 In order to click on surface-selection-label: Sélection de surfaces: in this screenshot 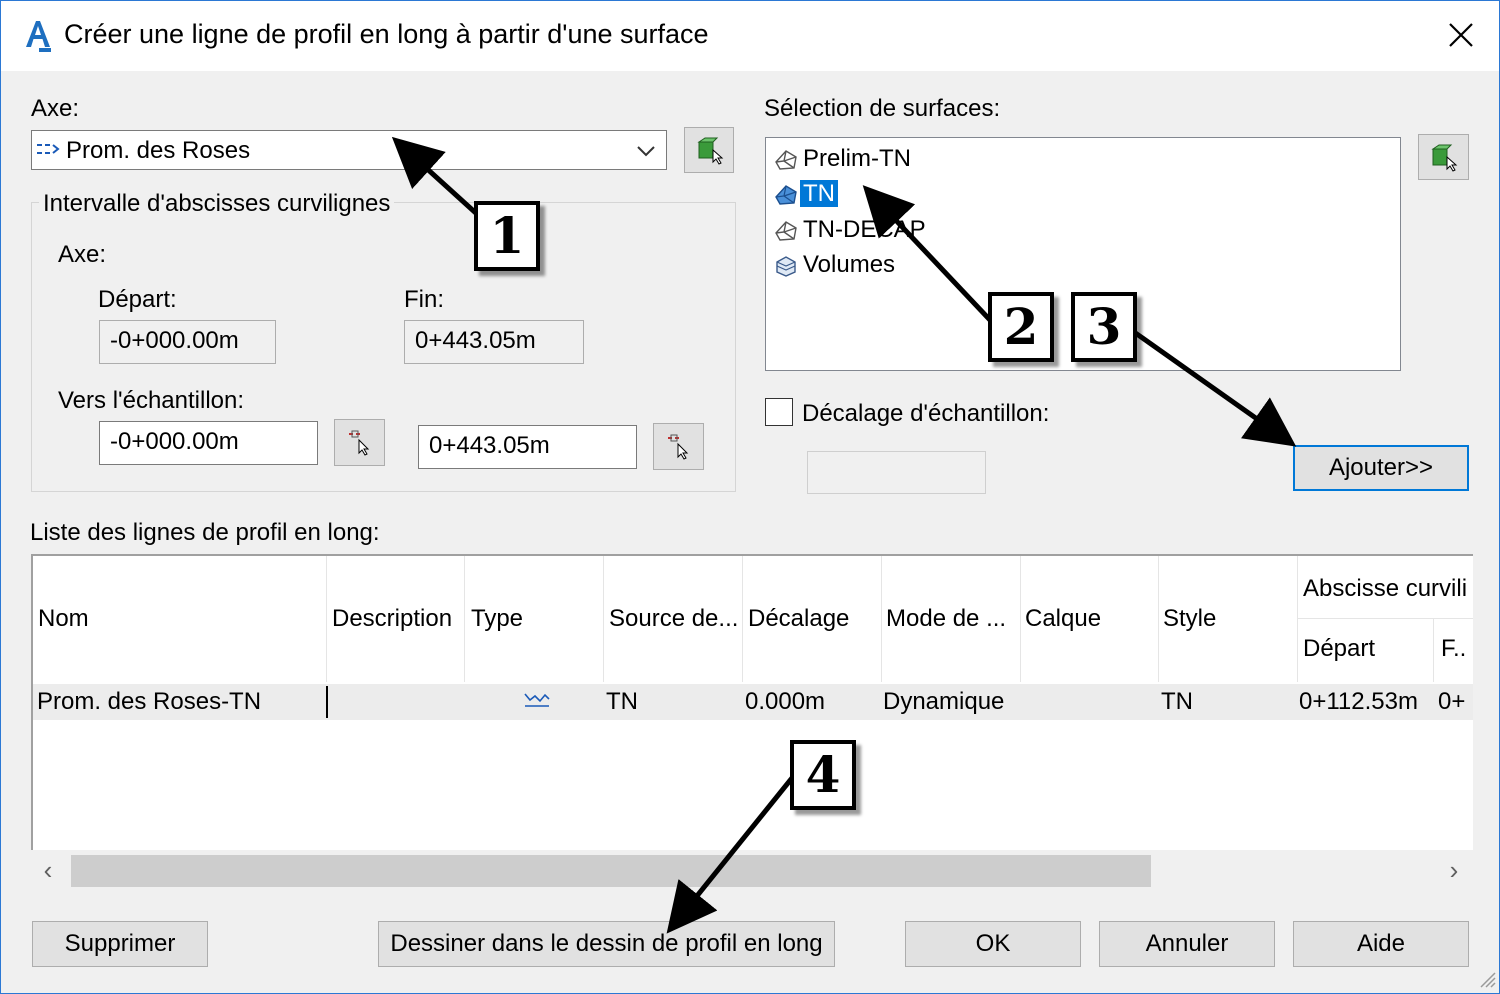, I will do `click(882, 108)`.